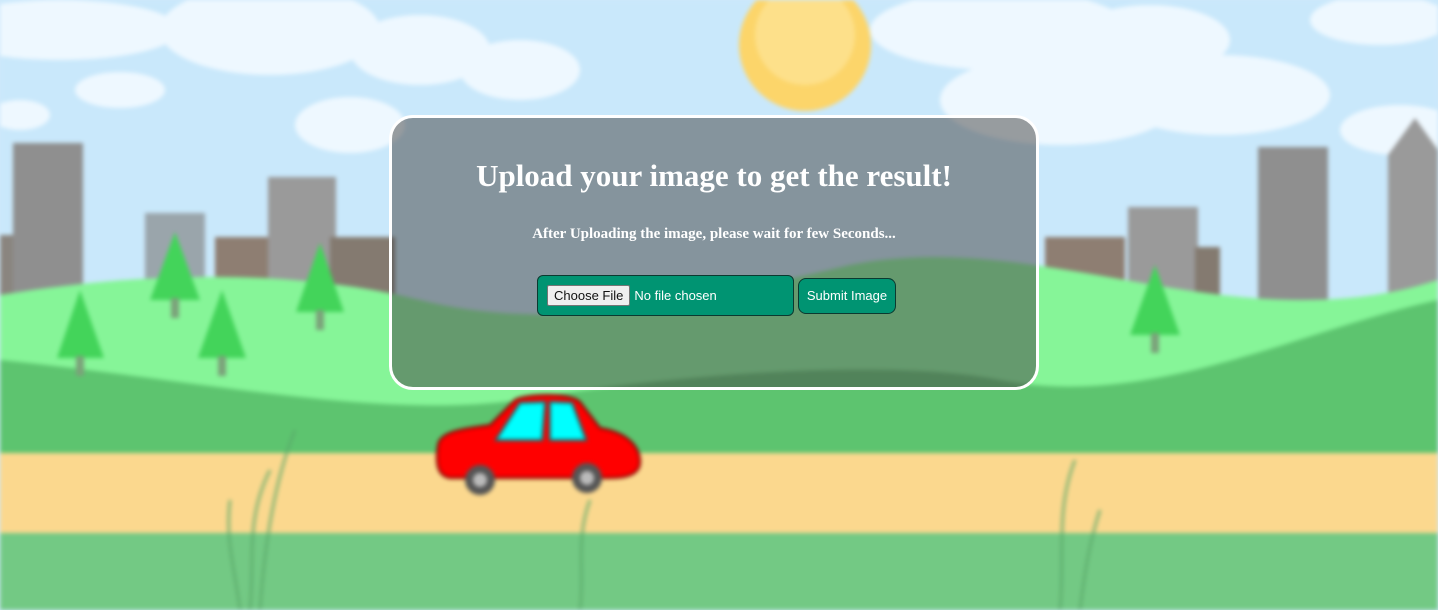 The height and width of the screenshot is (610, 1438). Describe the element at coordinates (714, 175) in the screenshot. I see `page-title: Upload your image to get the result!` at that location.